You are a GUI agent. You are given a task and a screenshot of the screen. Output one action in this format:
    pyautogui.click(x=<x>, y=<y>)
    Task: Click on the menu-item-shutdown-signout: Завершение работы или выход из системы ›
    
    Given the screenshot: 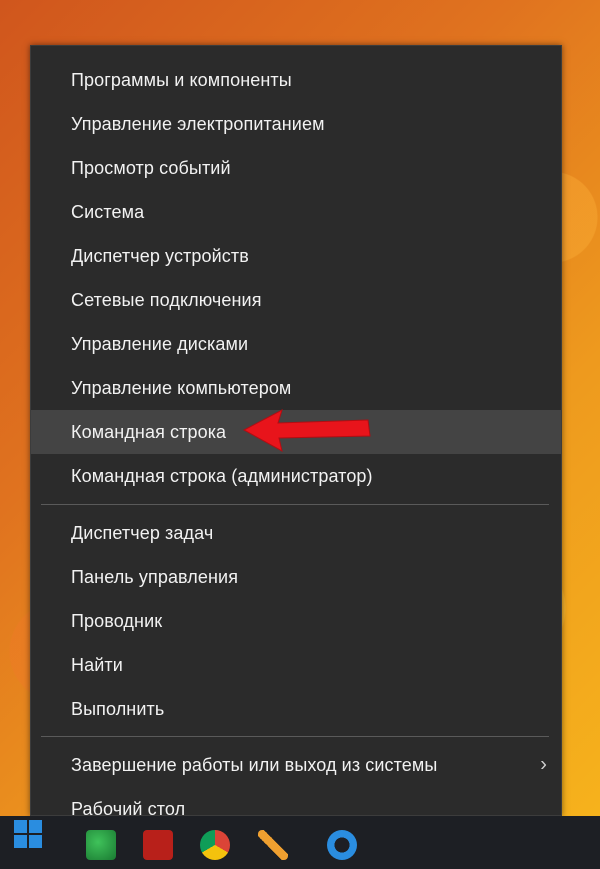 What is the action you would take?
    pyautogui.click(x=296, y=765)
    